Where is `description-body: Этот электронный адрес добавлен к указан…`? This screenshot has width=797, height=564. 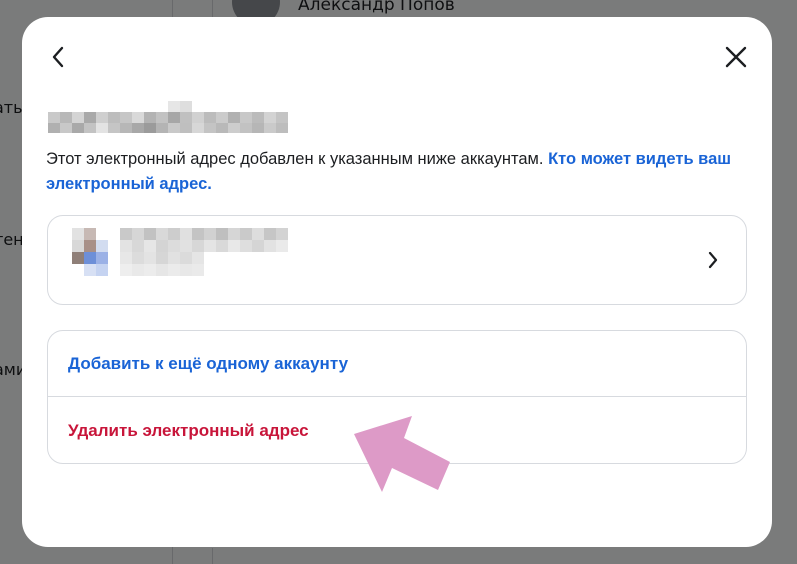
description-body: Этот электронный адрес добавлен к указан… is located at coordinates (295, 159).